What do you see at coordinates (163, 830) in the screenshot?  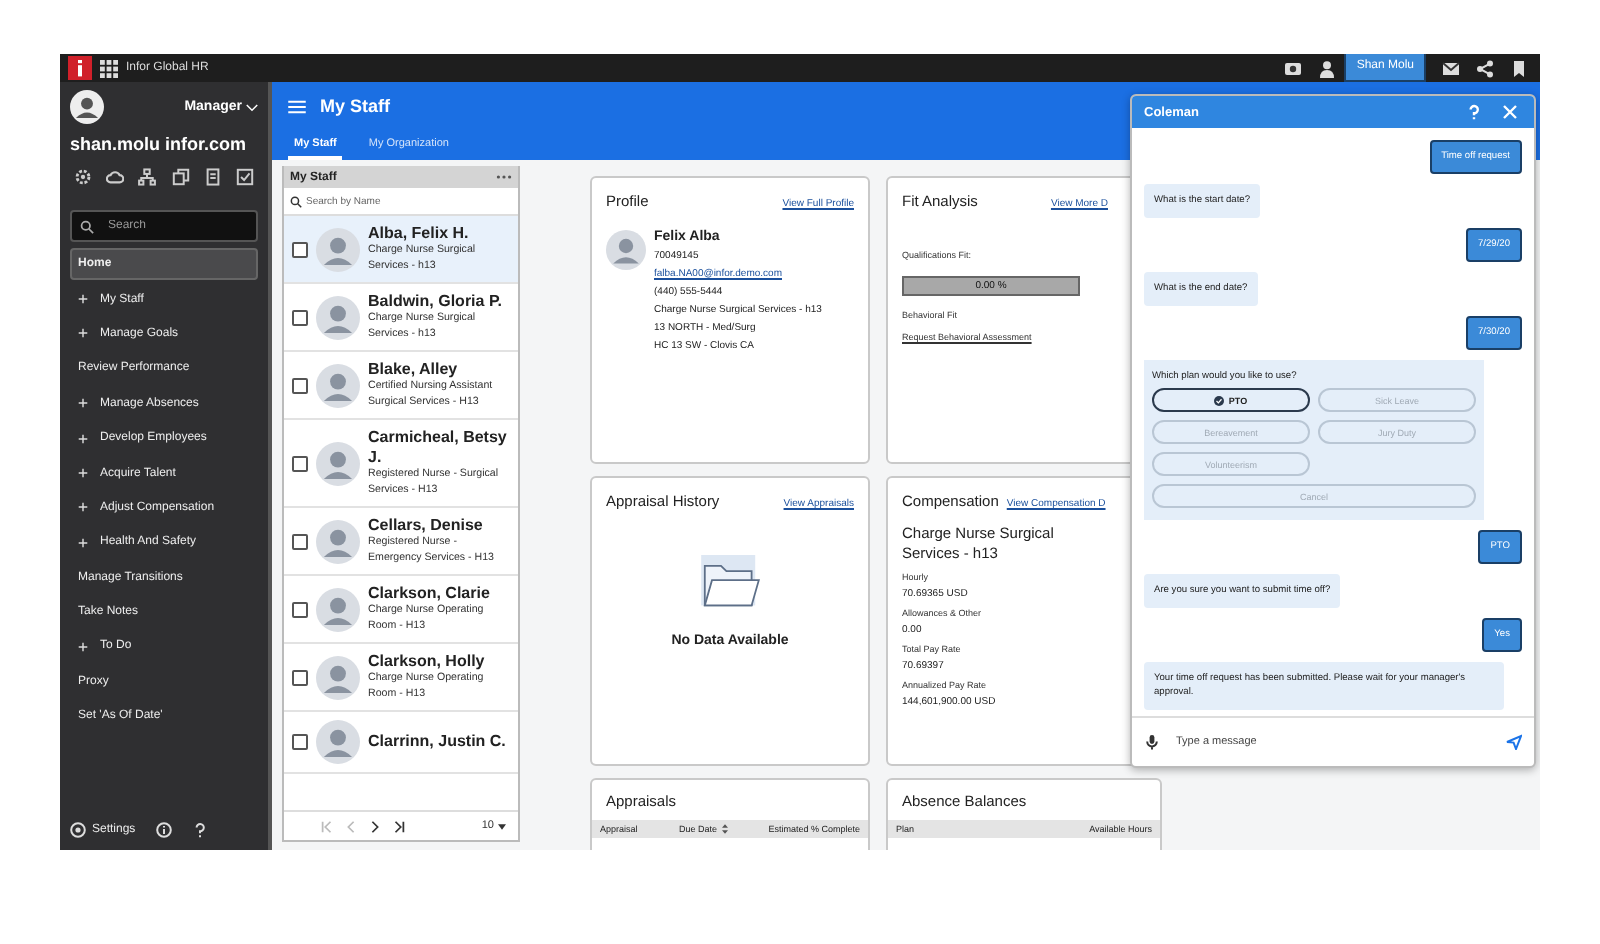 I see `info-icon` at bounding box center [163, 830].